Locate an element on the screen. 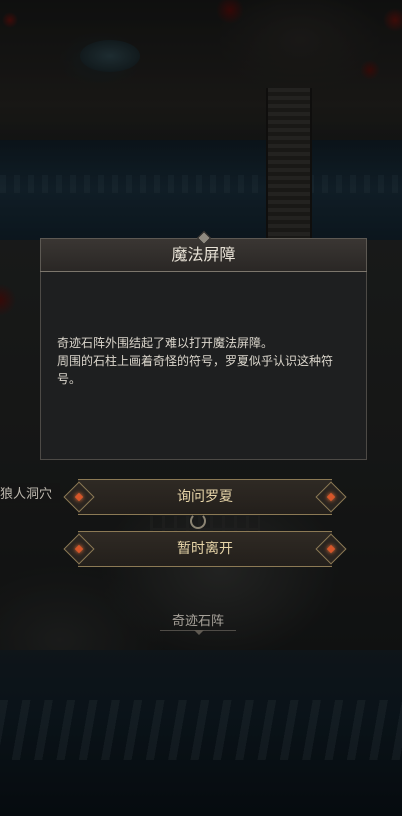 Image resolution: width=402 pixels, height=816 pixels. location-pointer-icon is located at coordinates (199, 632).